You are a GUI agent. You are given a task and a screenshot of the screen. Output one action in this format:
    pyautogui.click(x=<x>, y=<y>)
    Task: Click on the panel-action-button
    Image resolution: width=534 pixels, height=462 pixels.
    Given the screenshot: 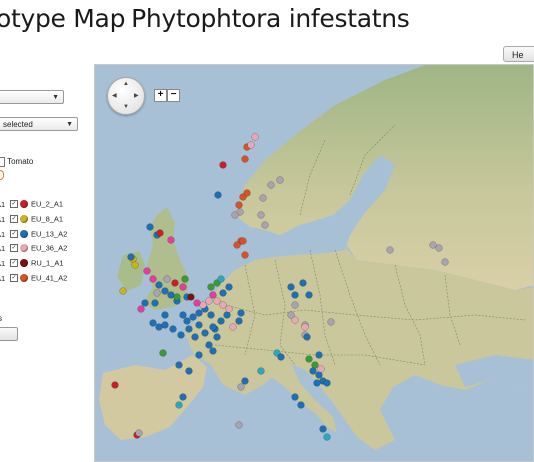 What is the action you would take?
    pyautogui.click(x=9, y=334)
    